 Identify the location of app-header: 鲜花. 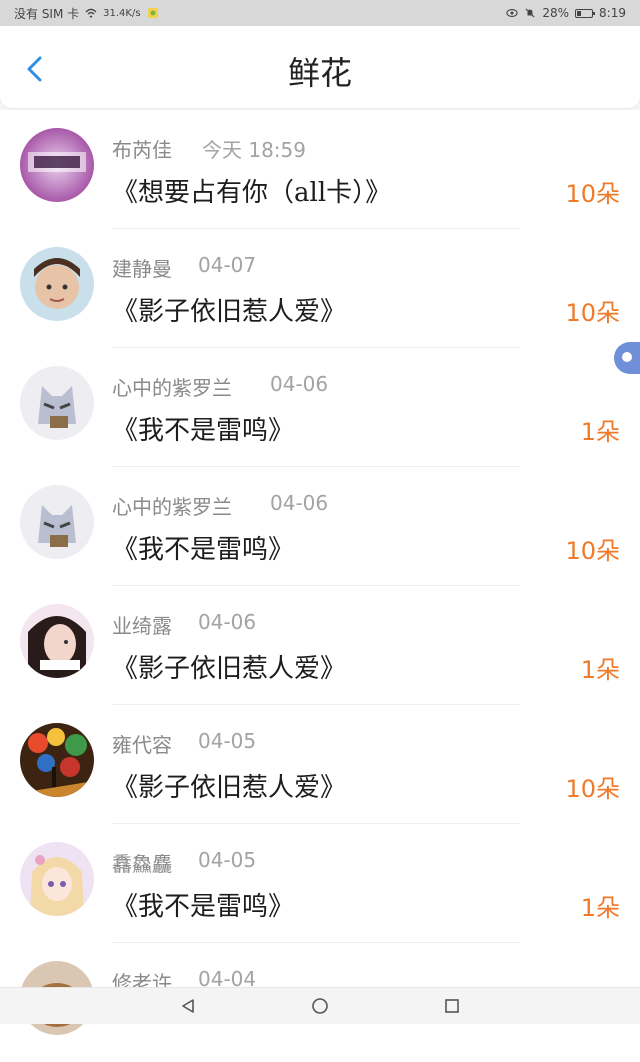
(320, 67).